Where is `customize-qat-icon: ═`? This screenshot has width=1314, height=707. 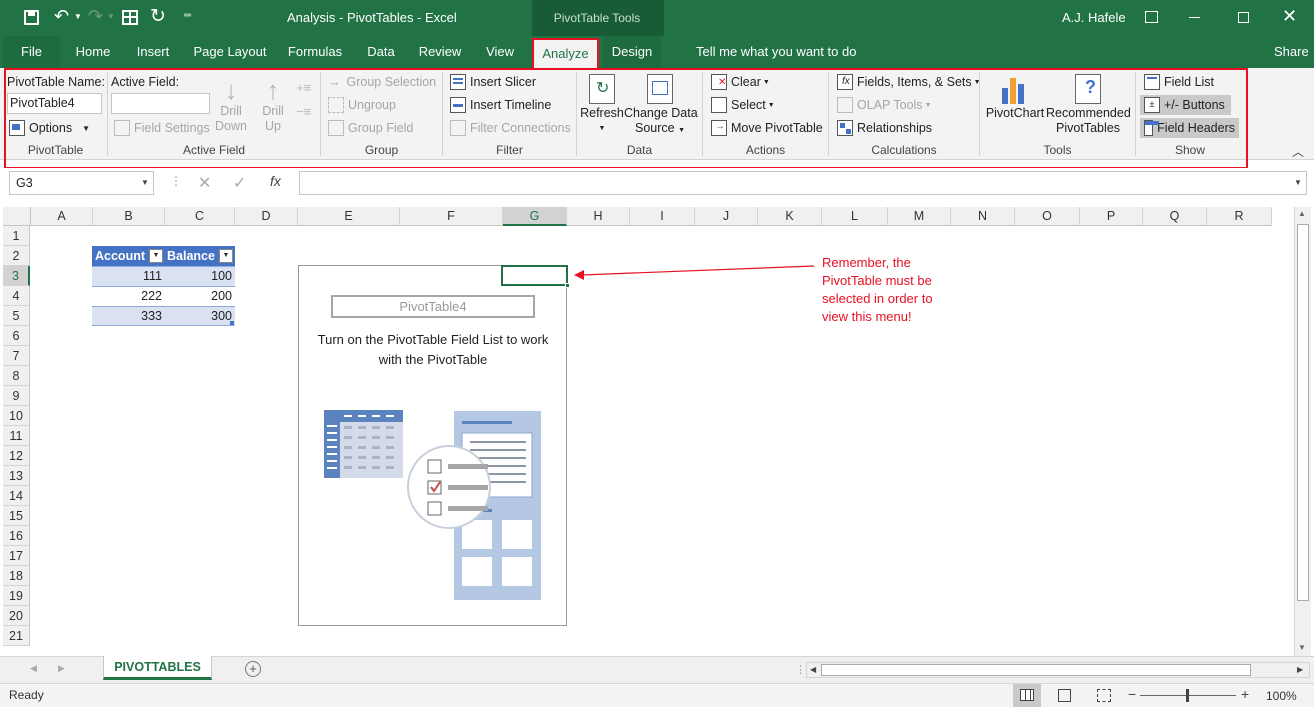
customize-qat-icon: ═ is located at coordinates (187, 15).